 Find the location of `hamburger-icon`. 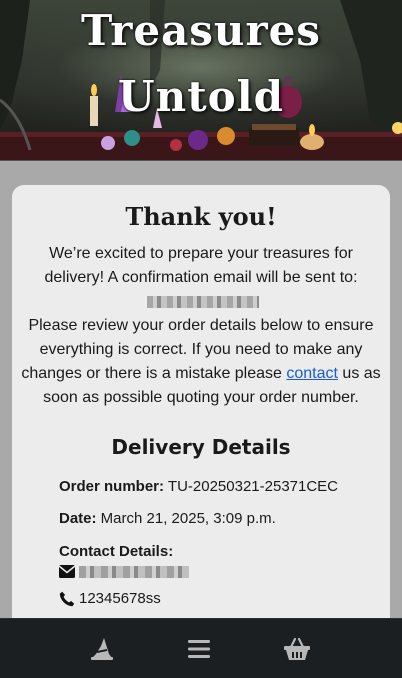

hamburger-icon is located at coordinates (199, 649).